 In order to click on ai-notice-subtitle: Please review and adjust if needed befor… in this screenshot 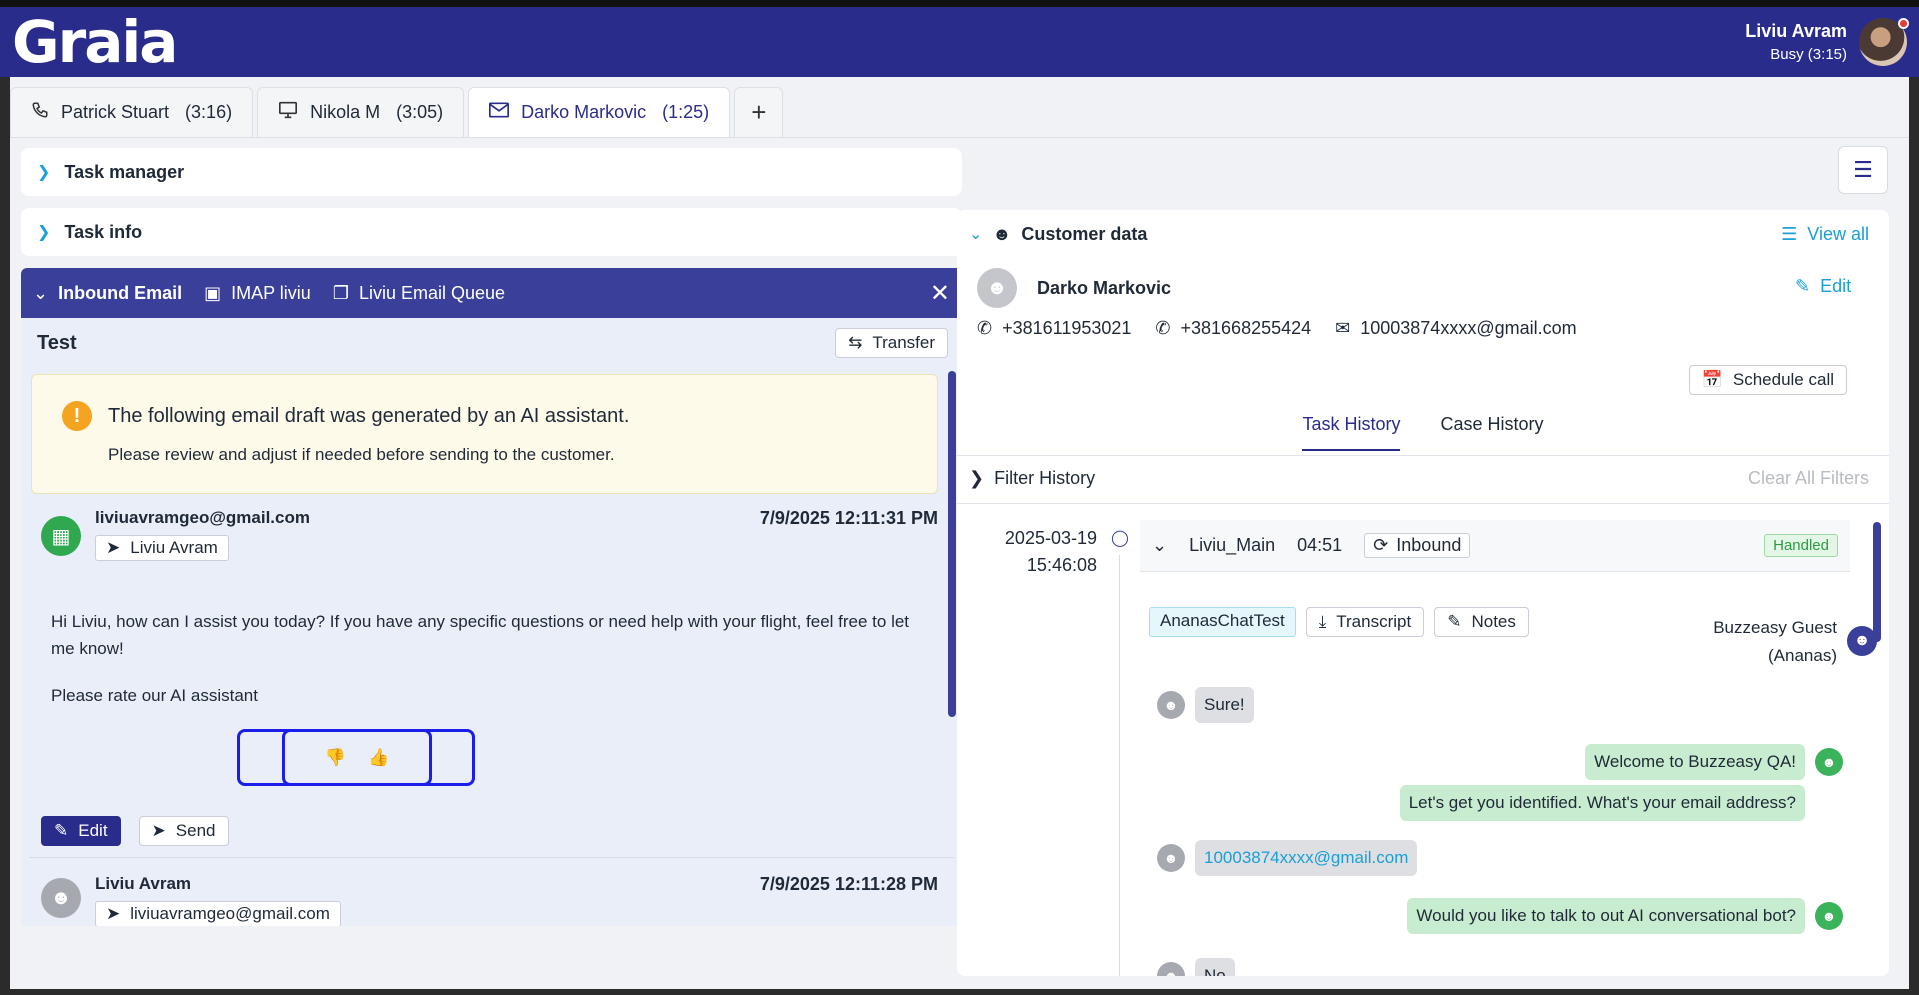, I will do `click(361, 454)`.